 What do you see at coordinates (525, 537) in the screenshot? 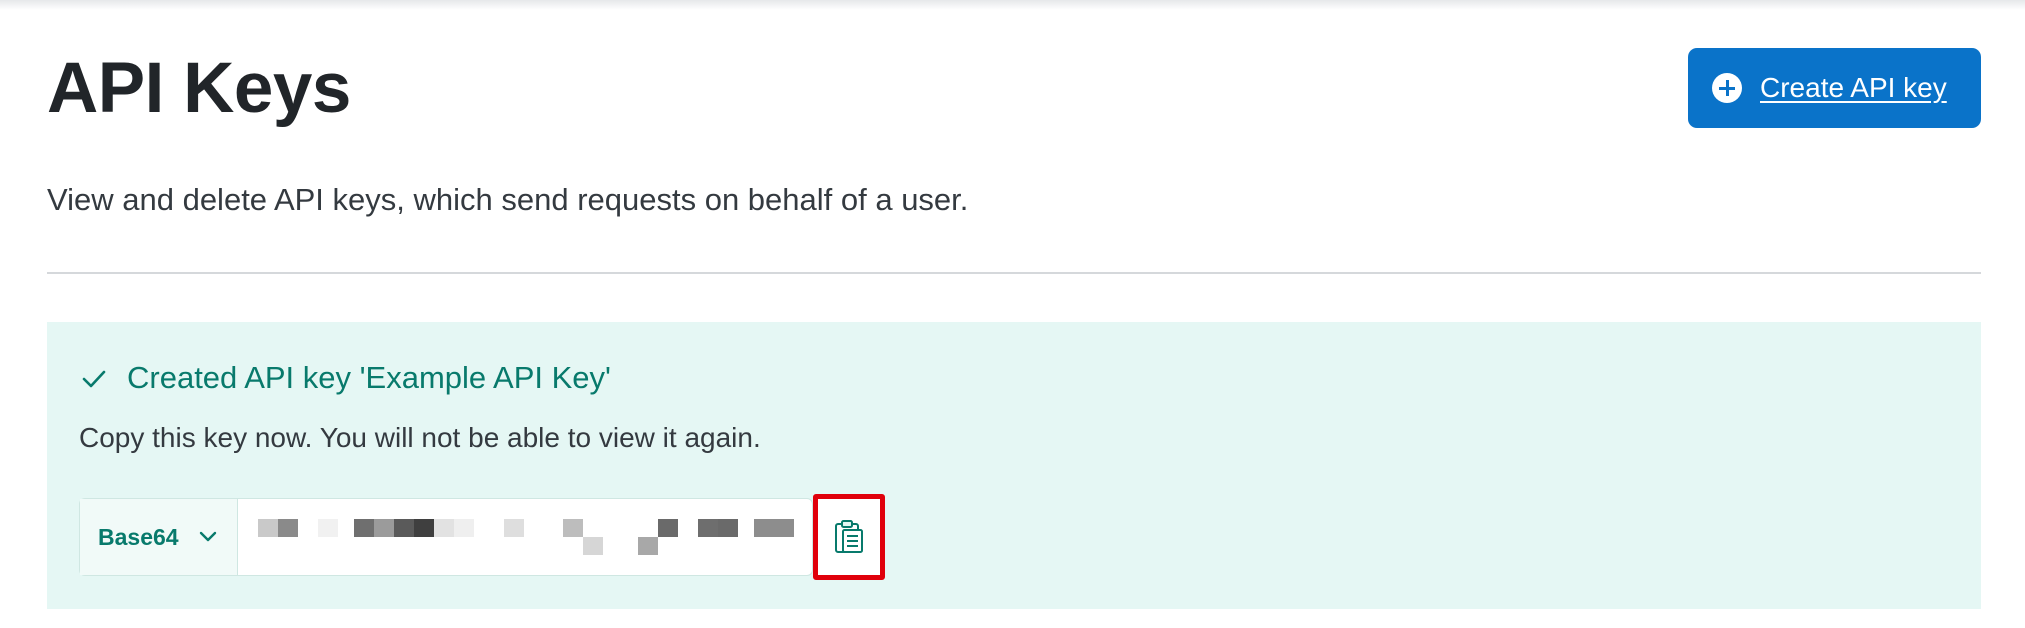
I see `api-key-value-obscured` at bounding box center [525, 537].